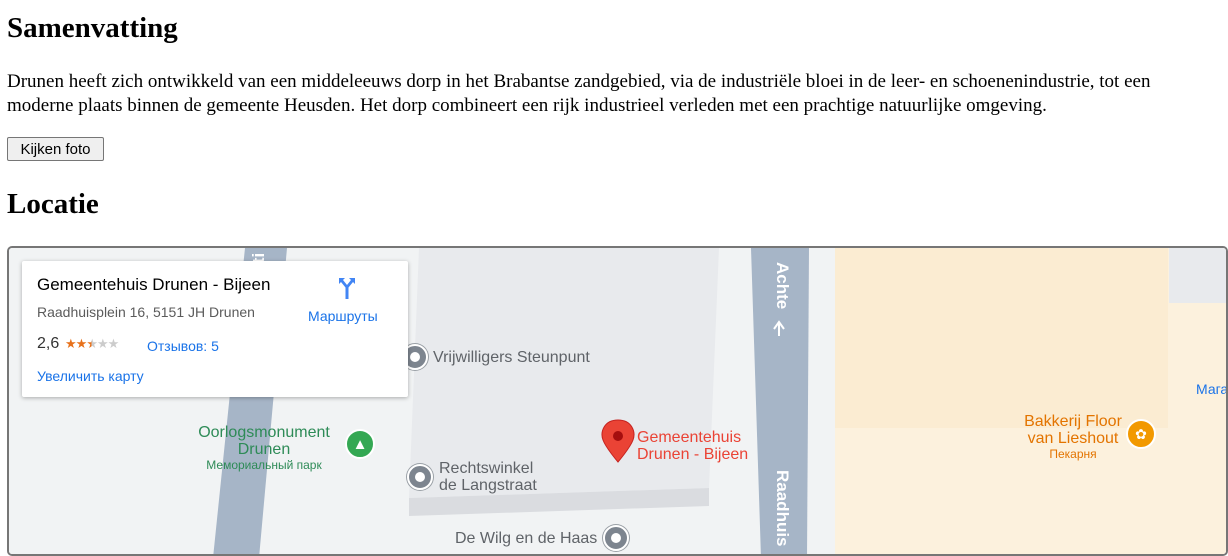 The width and height of the screenshot is (1228, 556). What do you see at coordinates (264, 432) in the screenshot?
I see `poi-monument-label-1: Oorlogsmonument` at bounding box center [264, 432].